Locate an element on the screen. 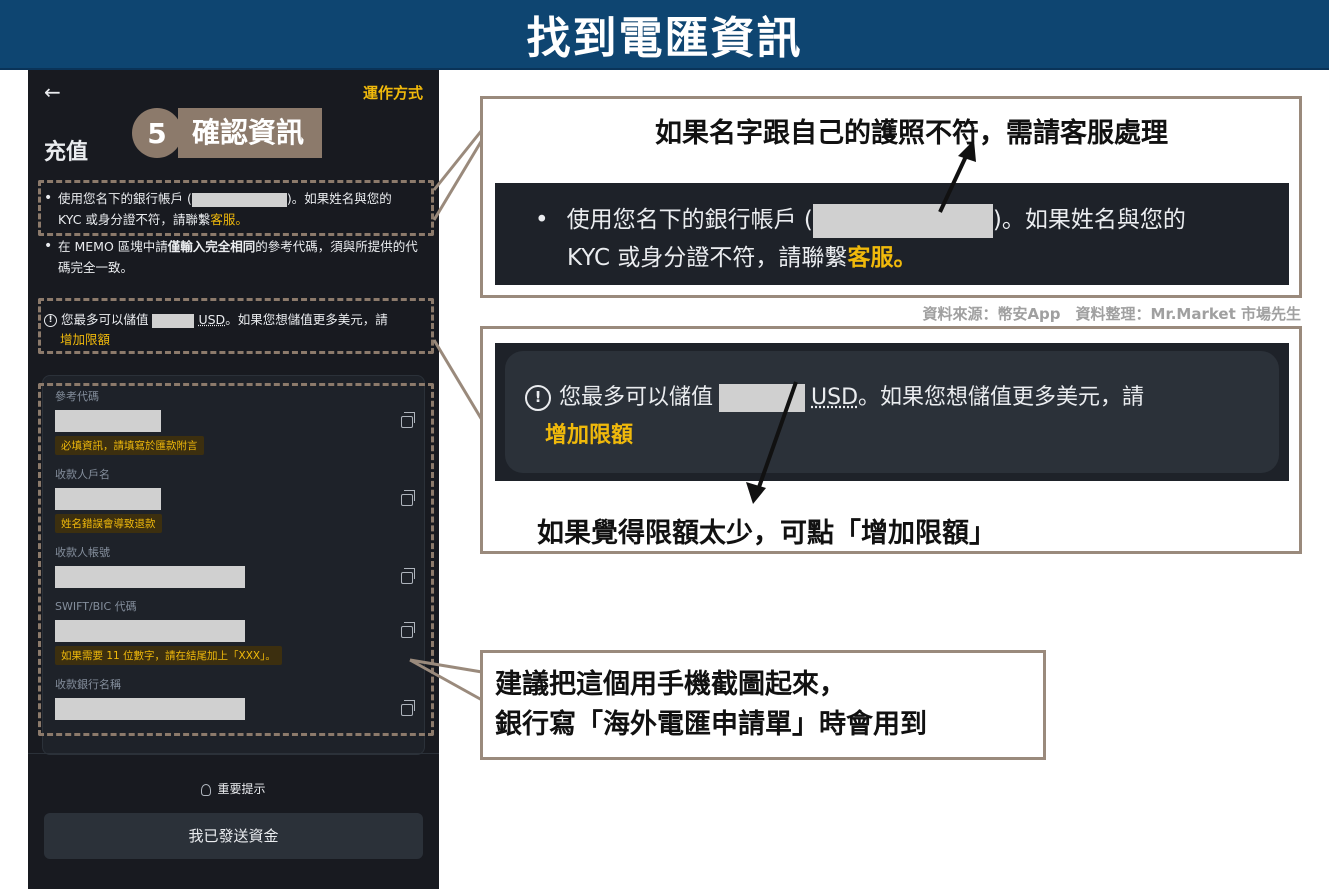  info-icon: ! is located at coordinates (538, 398).